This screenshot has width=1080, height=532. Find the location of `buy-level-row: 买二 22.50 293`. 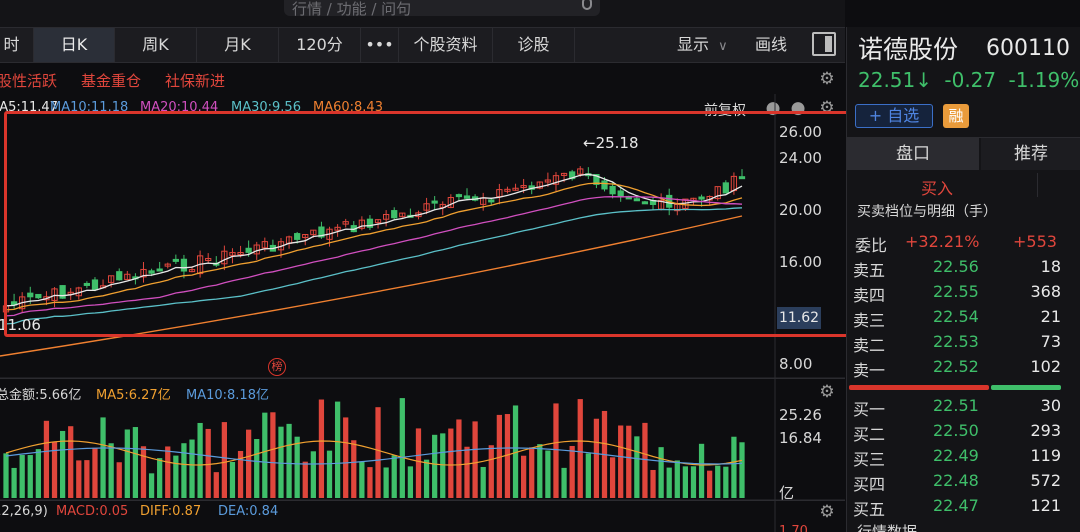

buy-level-row: 买二 22.50 293 is located at coordinates (963, 433).